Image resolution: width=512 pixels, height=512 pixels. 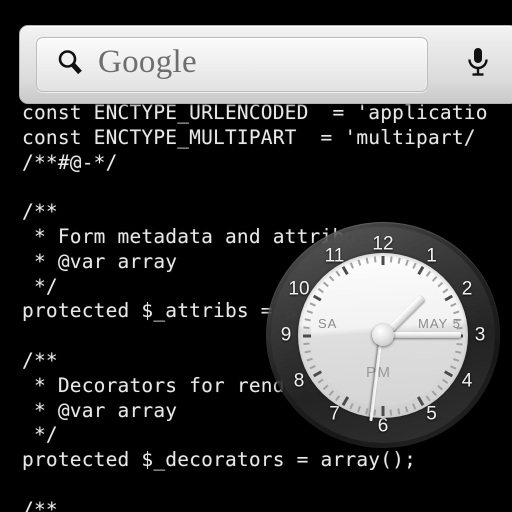 What do you see at coordinates (422, 335) in the screenshot?
I see `clock-minute-hand` at bounding box center [422, 335].